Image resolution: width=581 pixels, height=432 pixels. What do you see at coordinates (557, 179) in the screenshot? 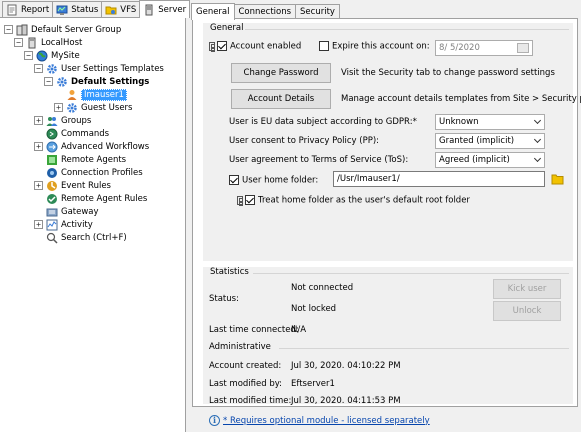
I see `folder-icon` at bounding box center [557, 179].